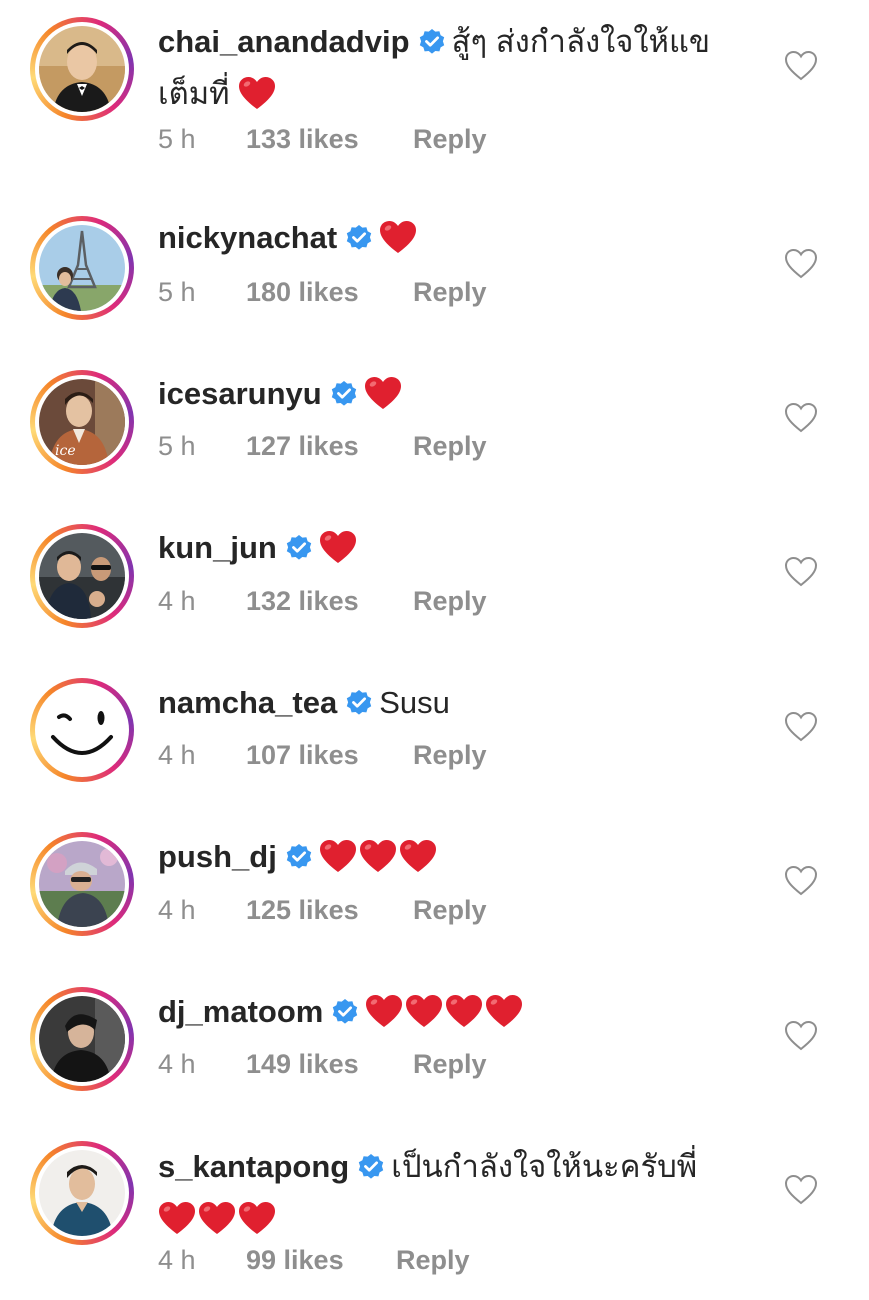 This screenshot has height=1300, width=869. Describe the element at coordinates (458, 241) in the screenshot. I see `comment-text: nickynachat` at that location.